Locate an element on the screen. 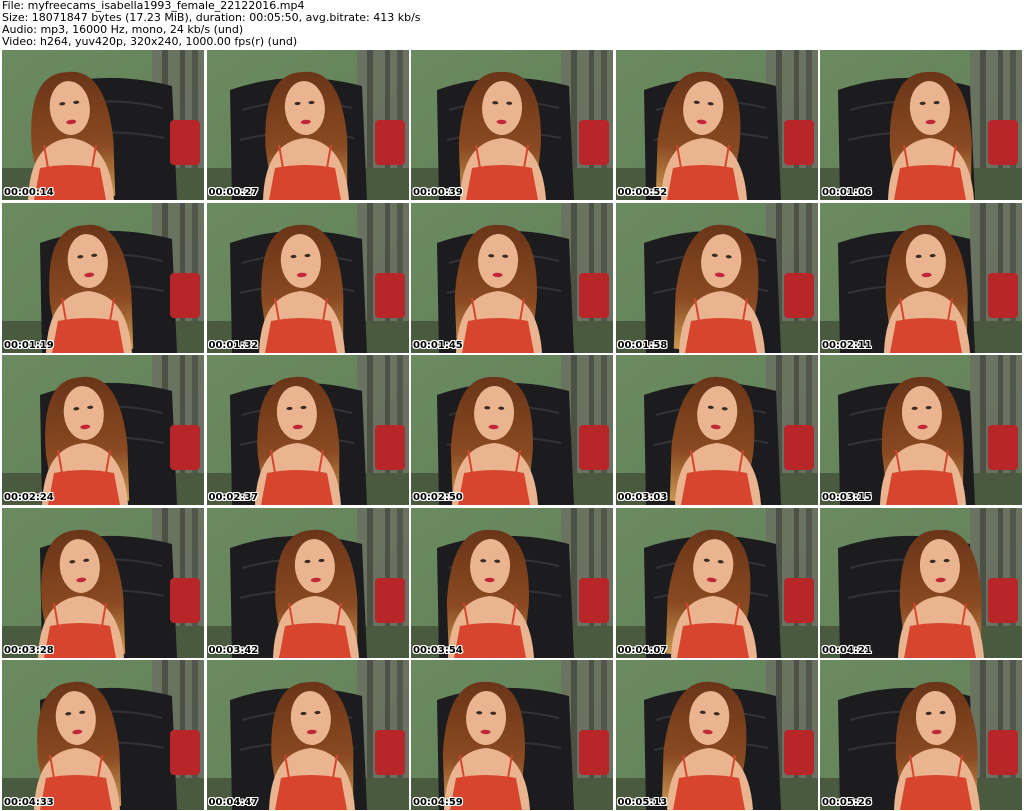 This screenshot has height=811, width=1024. frame-timestamp: 00:00:14 is located at coordinates (29, 192).